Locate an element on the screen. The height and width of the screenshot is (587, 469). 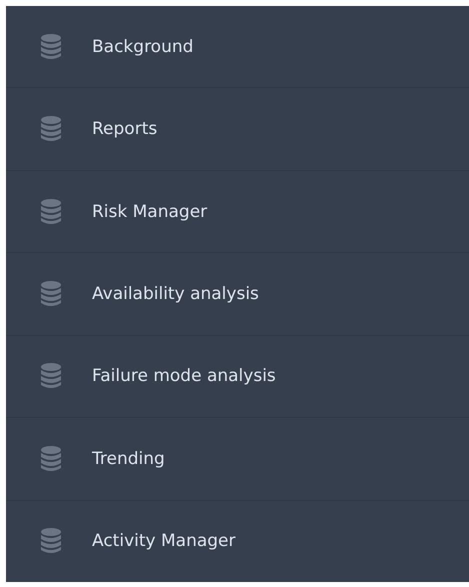
menu-item: Activity Manager is located at coordinates (237, 541).